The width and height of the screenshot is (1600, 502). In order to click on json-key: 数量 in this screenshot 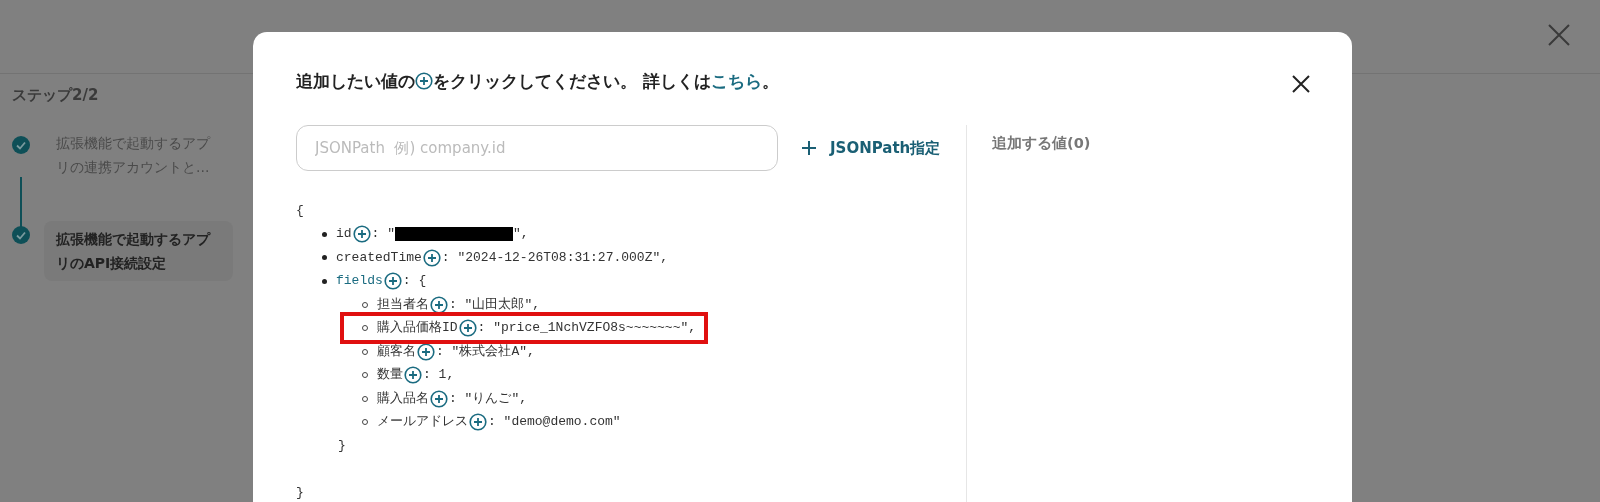, I will do `click(390, 375)`.